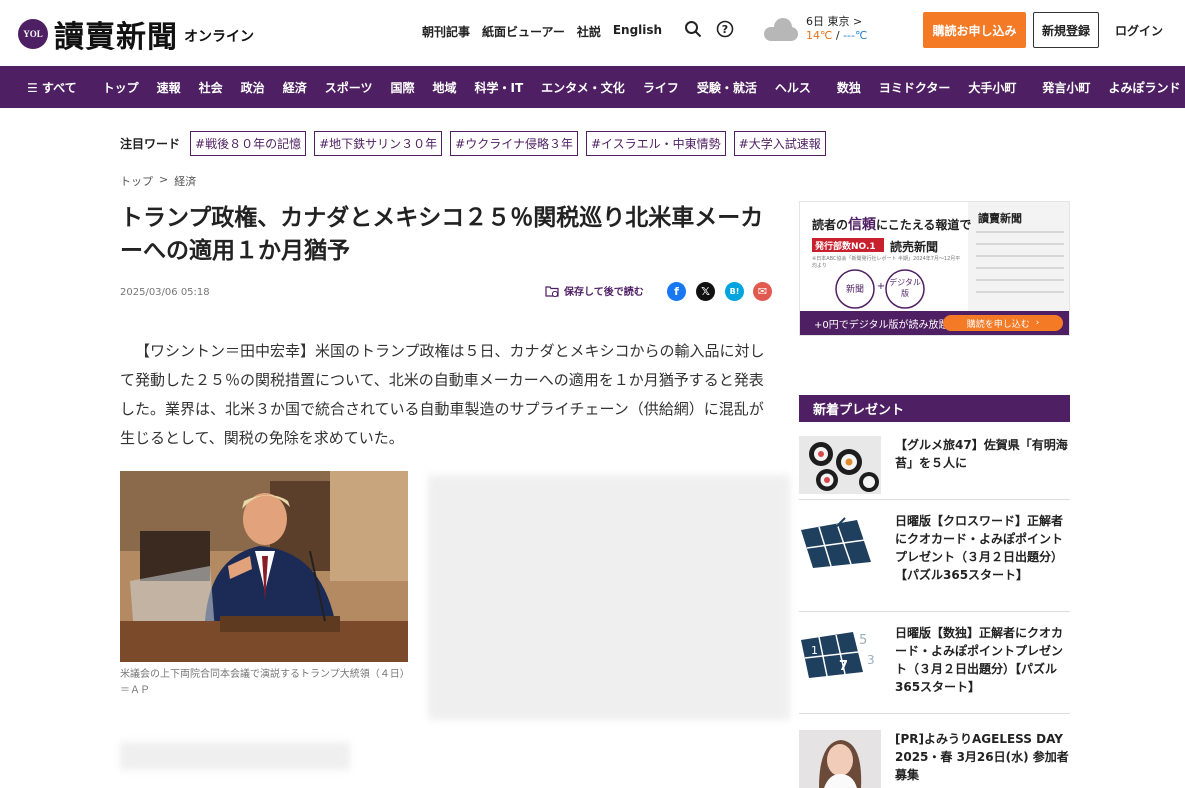  I want to click on ad-headline-emphasis: 信頼, so click(862, 225).